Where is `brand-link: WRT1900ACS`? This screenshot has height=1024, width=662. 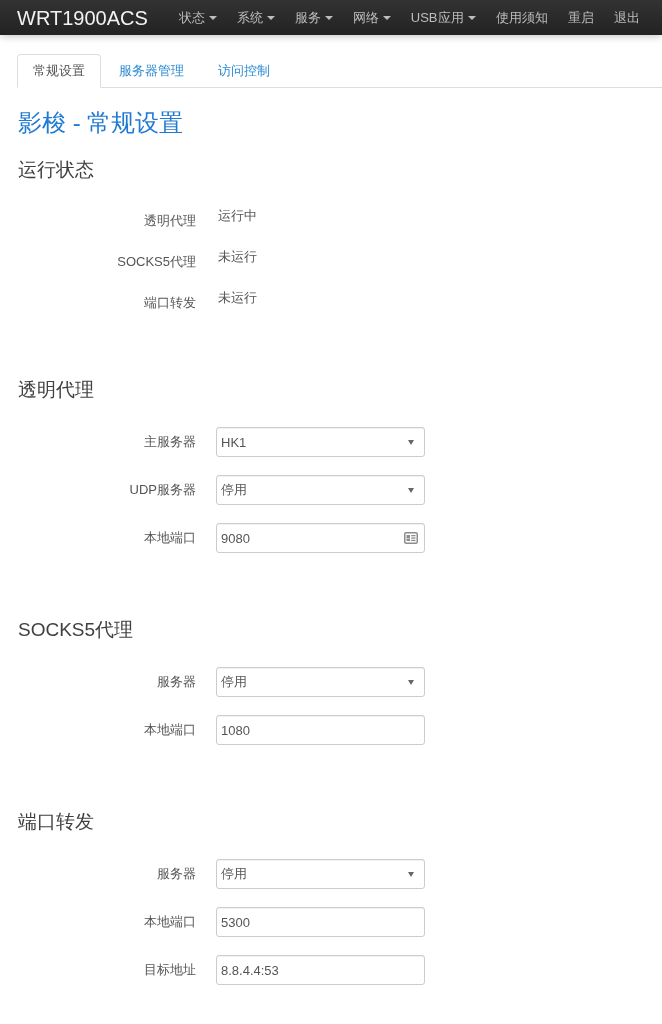 brand-link: WRT1900ACS is located at coordinates (82, 17).